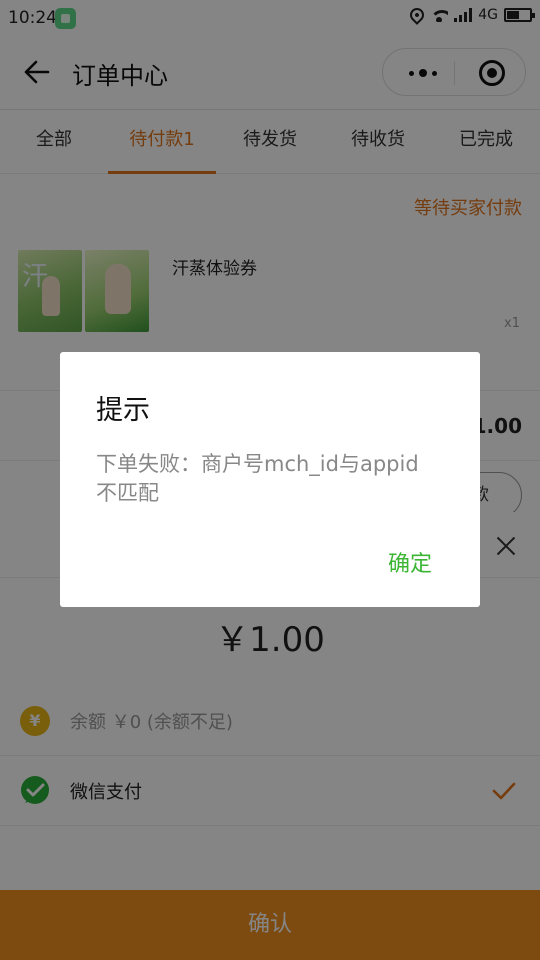 Image resolution: width=540 pixels, height=960 pixels. I want to click on dialog-ok-button: 确定, so click(410, 562).